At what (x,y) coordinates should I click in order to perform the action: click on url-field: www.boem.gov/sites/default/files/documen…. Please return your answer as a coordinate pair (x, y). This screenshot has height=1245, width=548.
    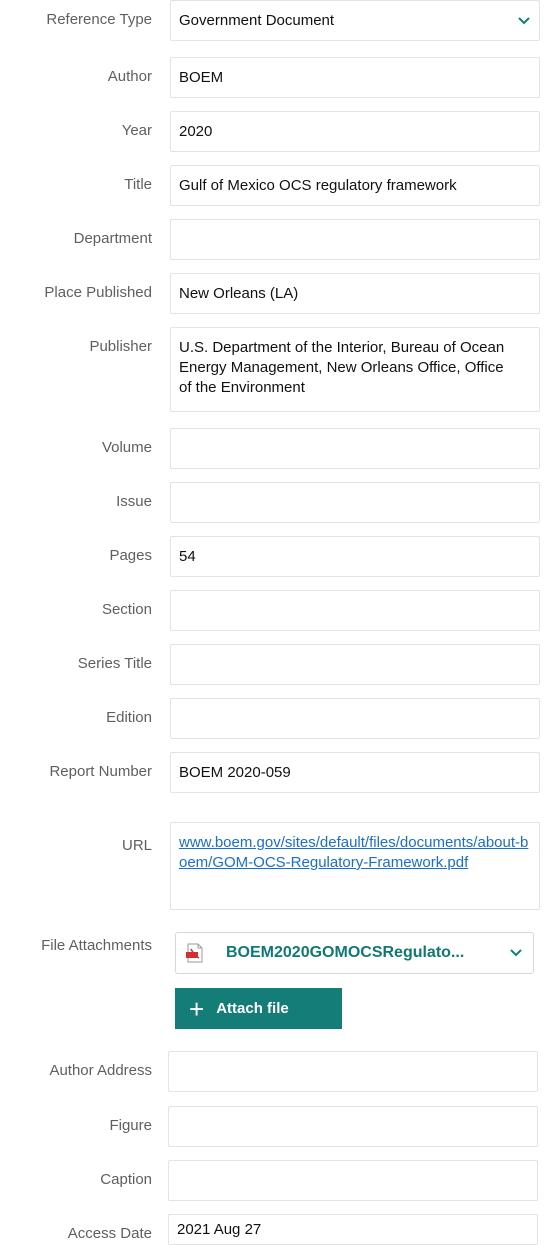
    Looking at the image, I should click on (355, 866).